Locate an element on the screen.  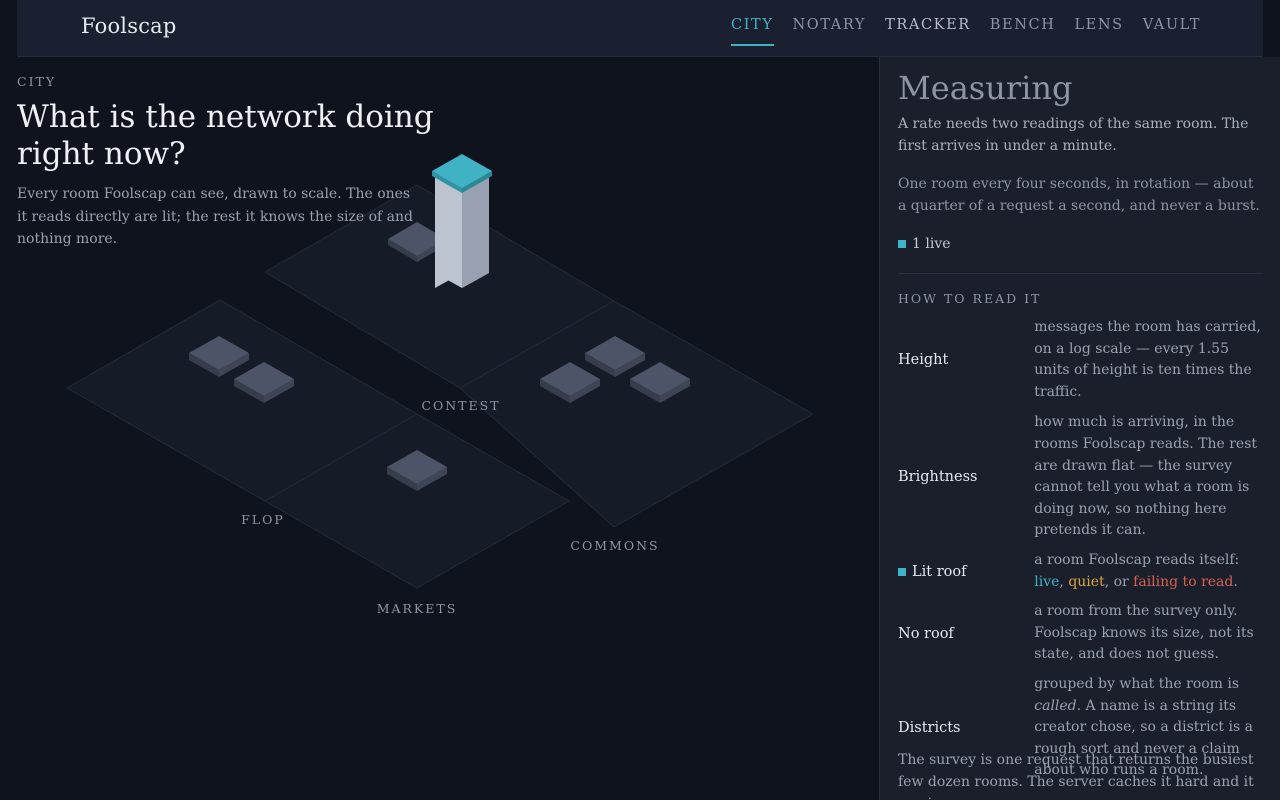
nav-tab-notary: NOTARY is located at coordinates (830, 23).